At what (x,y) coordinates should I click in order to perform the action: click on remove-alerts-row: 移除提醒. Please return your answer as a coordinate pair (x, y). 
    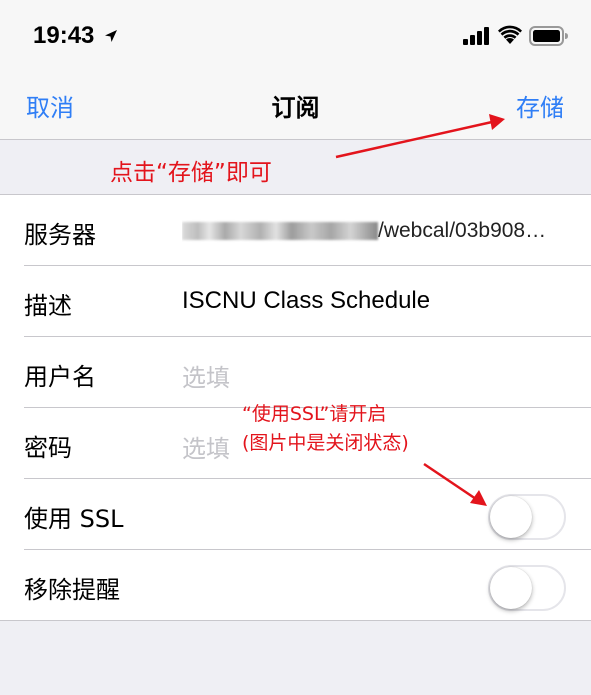
    Looking at the image, I should click on (295, 585).